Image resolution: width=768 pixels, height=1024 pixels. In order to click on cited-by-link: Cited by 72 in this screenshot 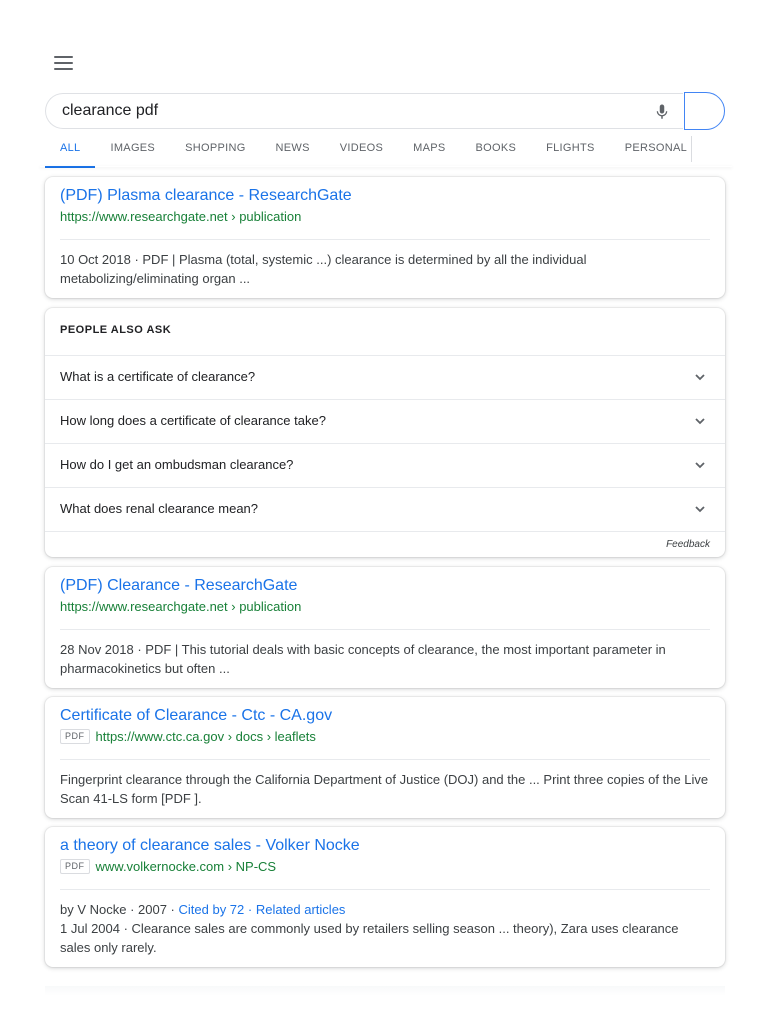, I will do `click(212, 909)`.